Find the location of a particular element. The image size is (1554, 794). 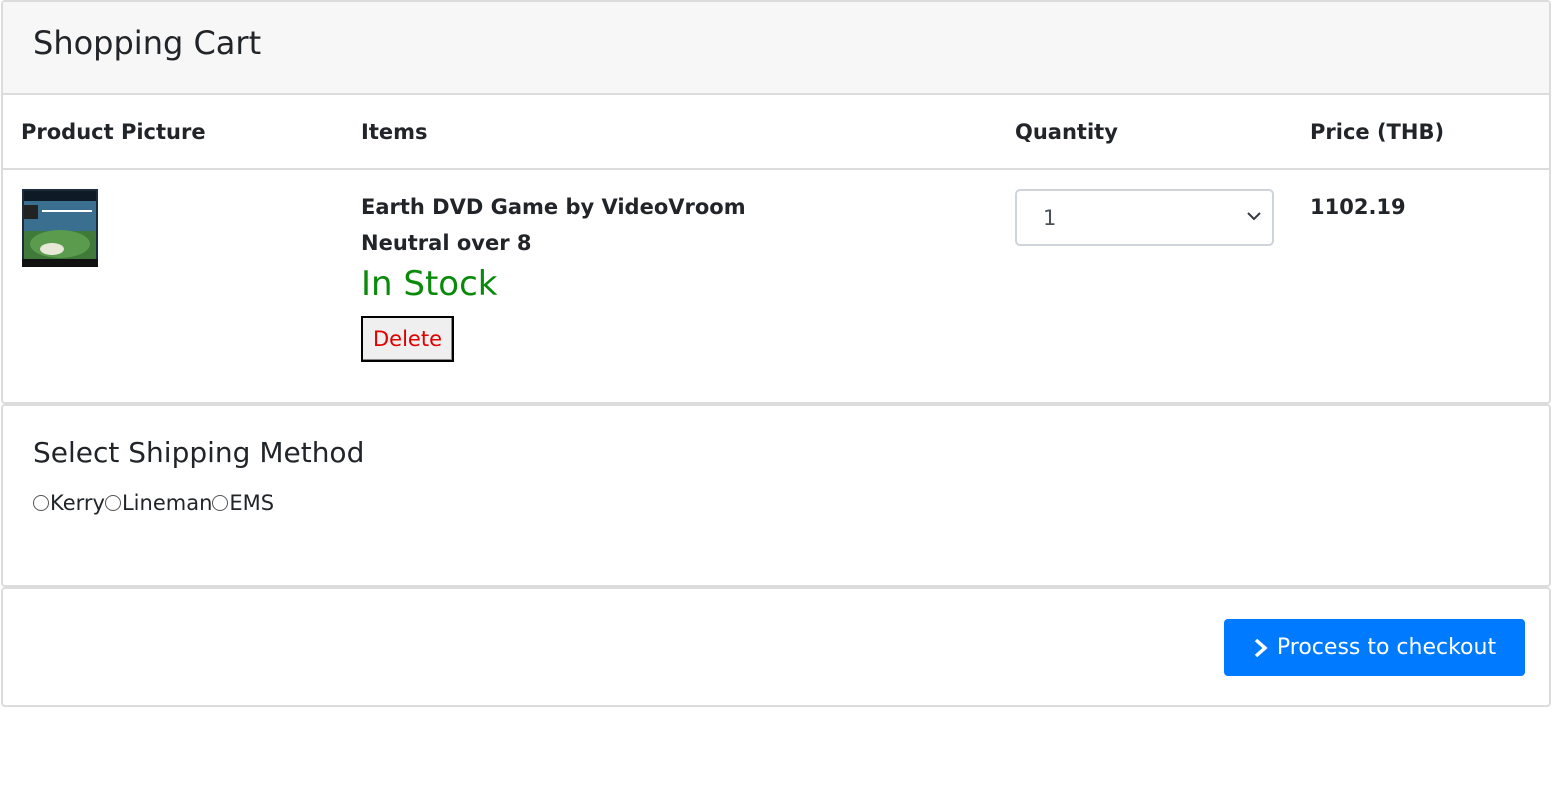

stock-status: In Stock is located at coordinates (429, 284).